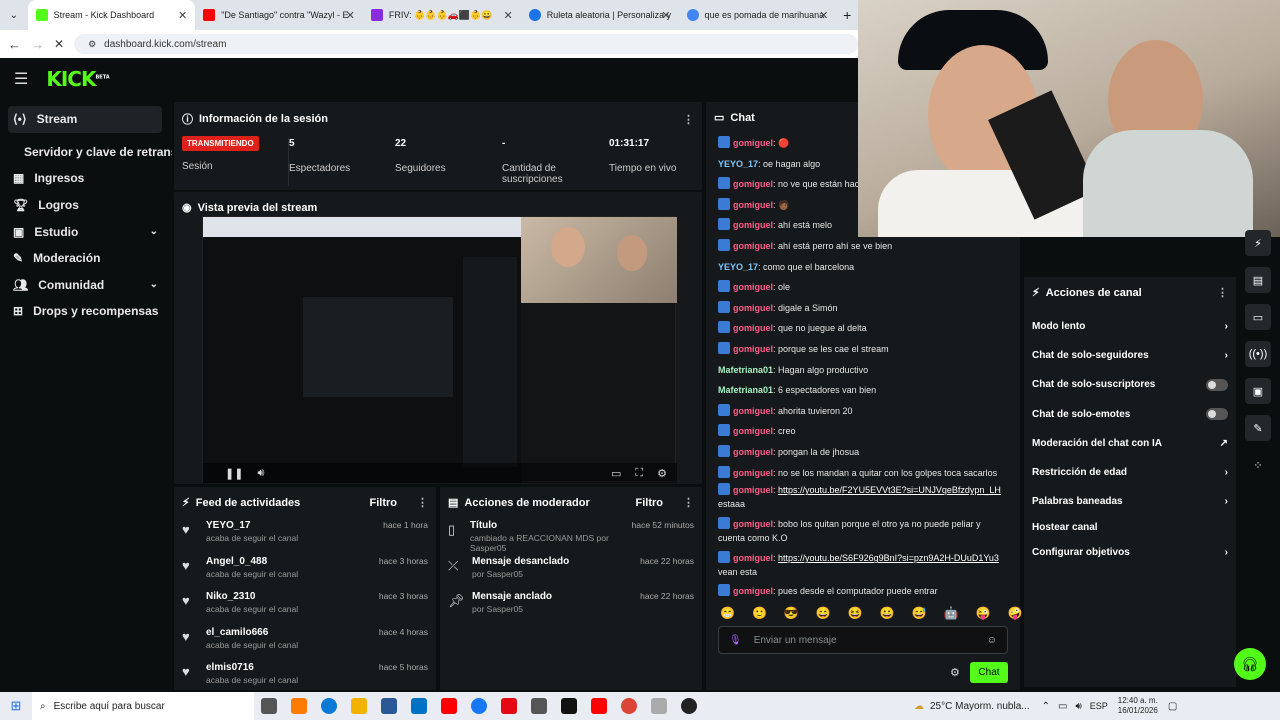  Describe the element at coordinates (1130, 355) in the screenshot. I see `action-followers-only: Chat de solo-seguidores ›` at that location.